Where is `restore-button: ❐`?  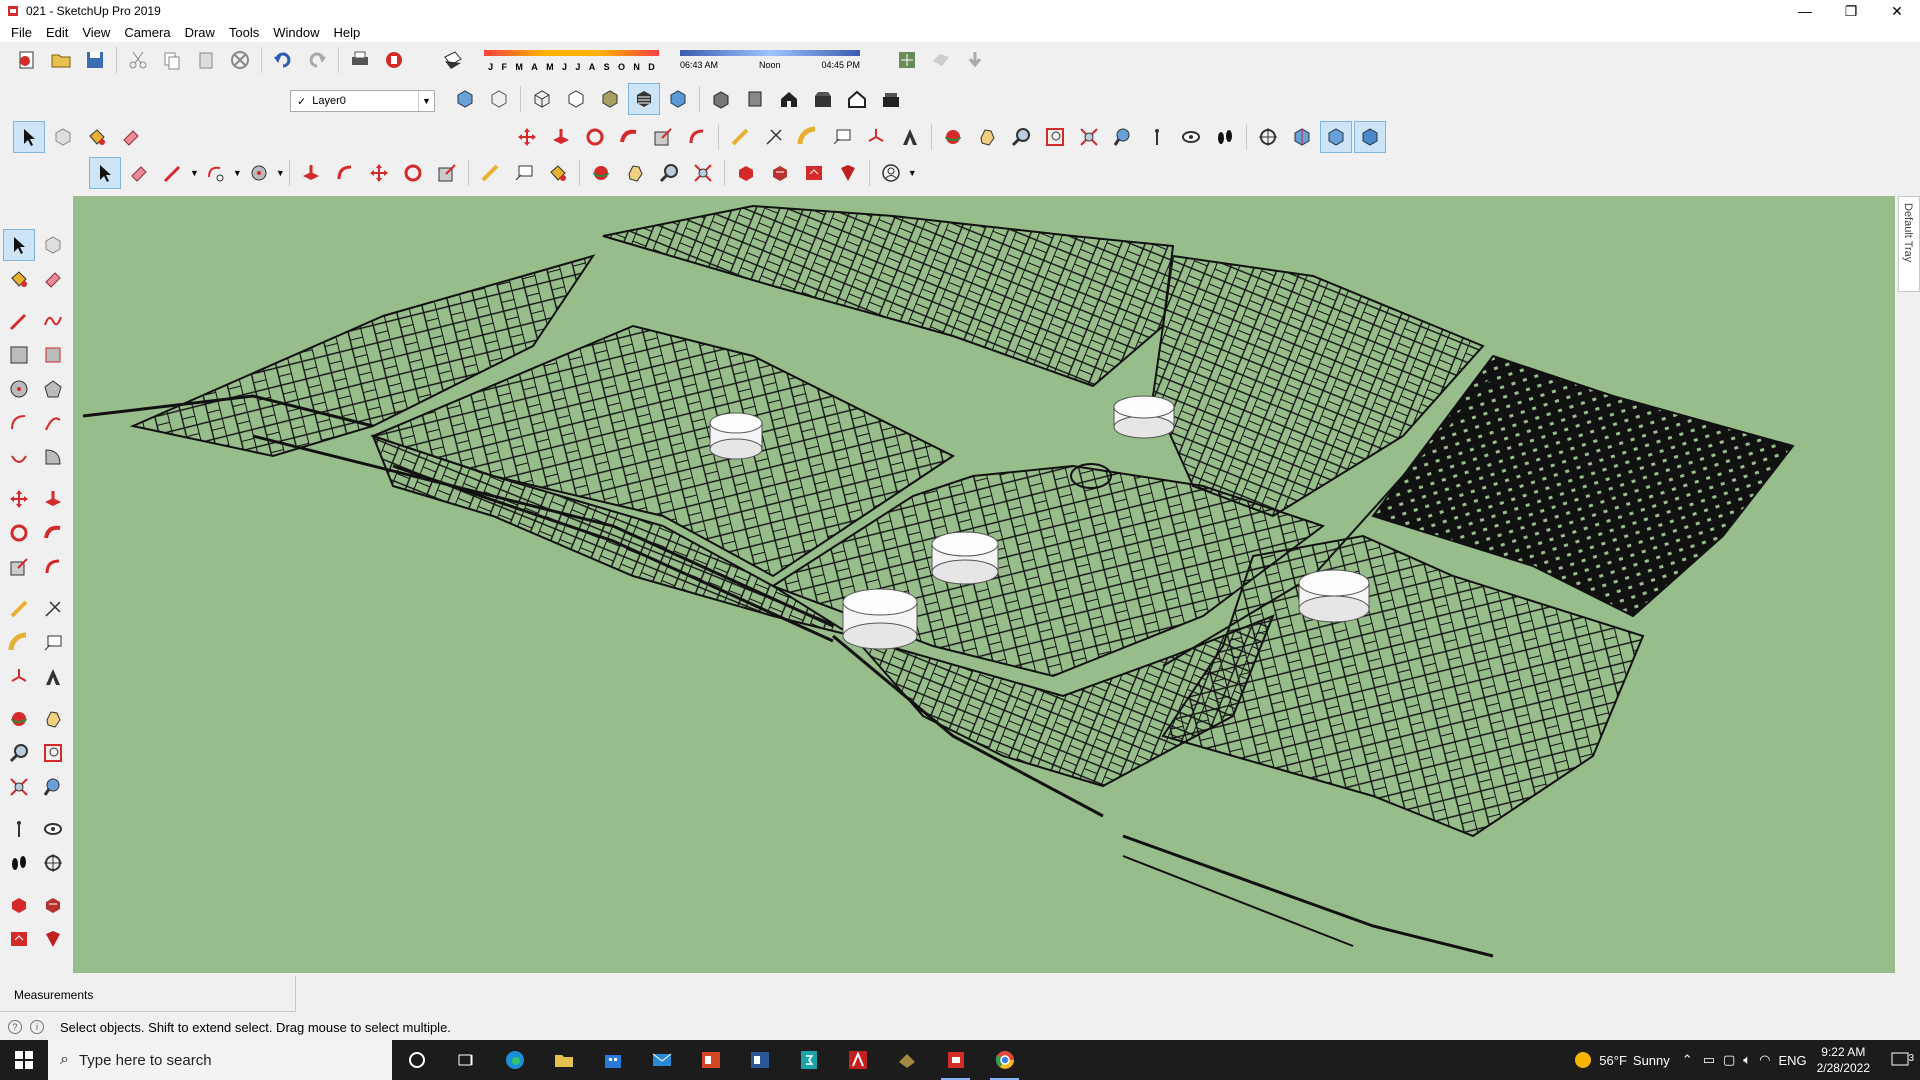
restore-button: ❐ is located at coordinates (1851, 11).